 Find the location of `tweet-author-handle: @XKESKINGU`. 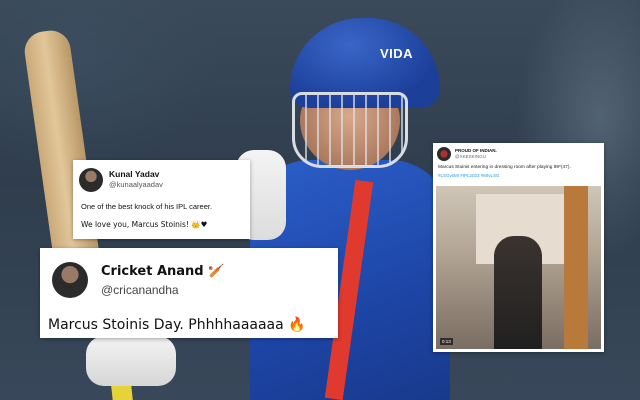

tweet-author-handle: @XKESKINGU is located at coordinates (470, 156).